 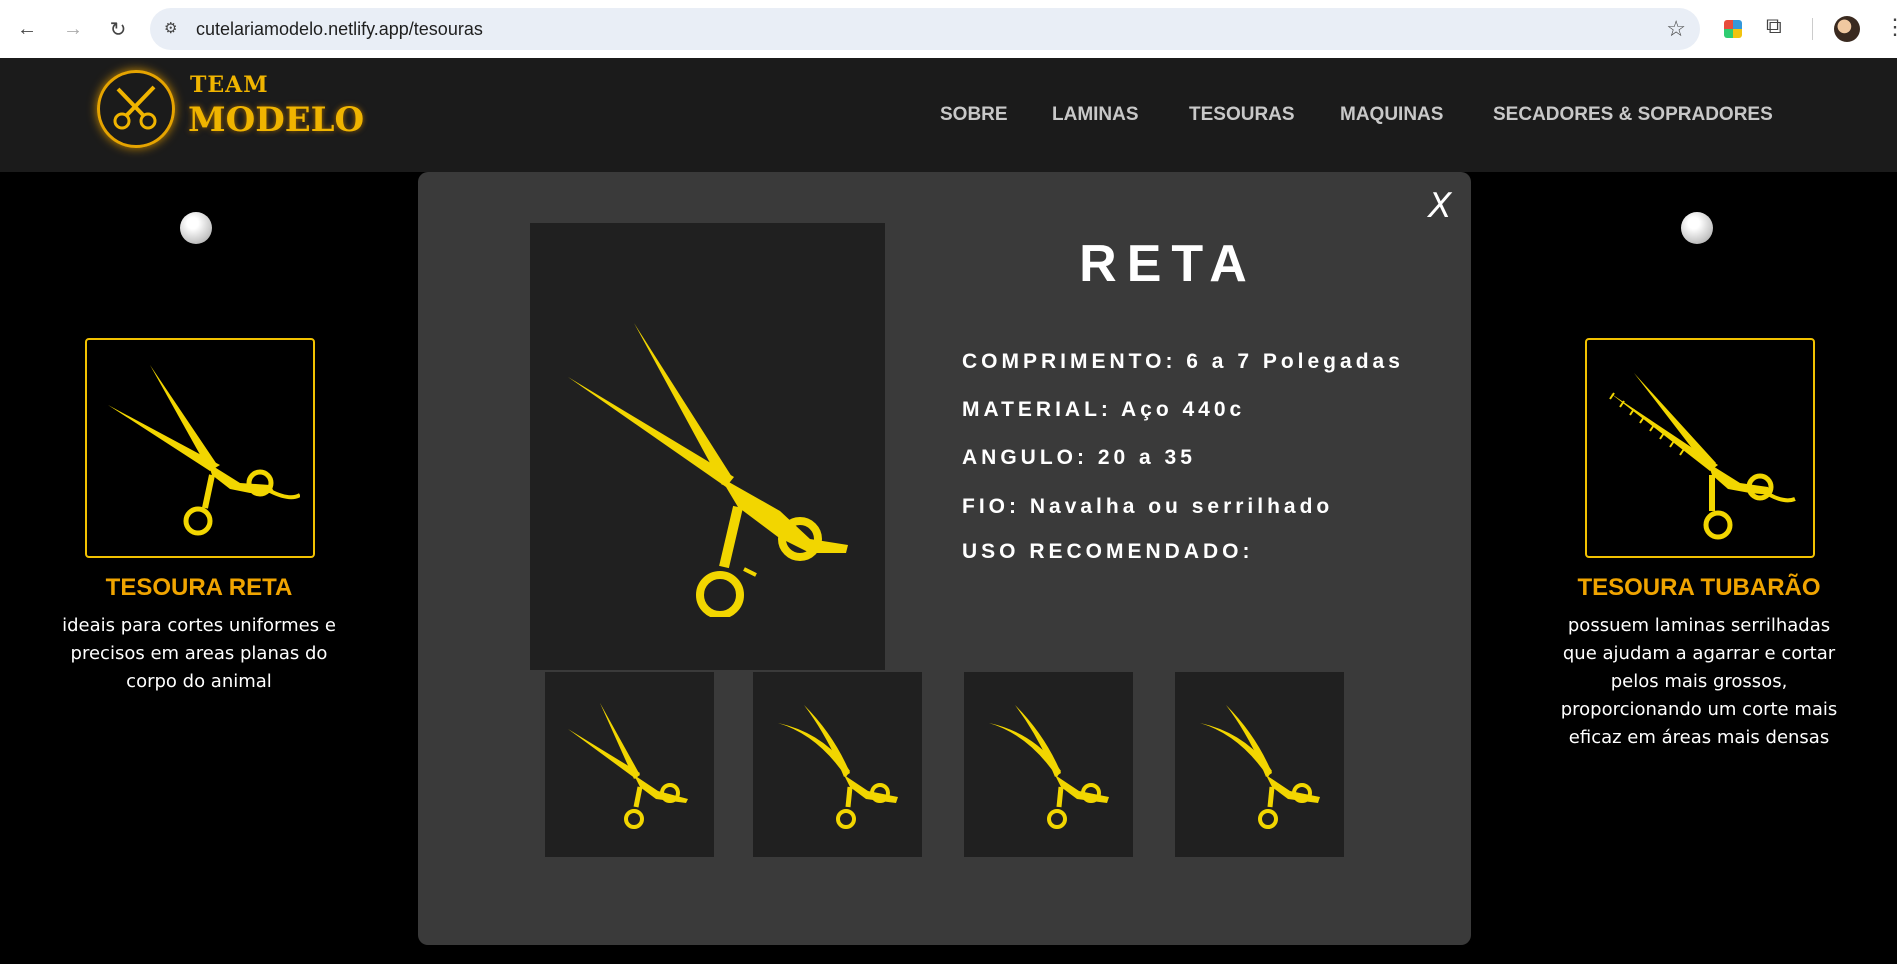 I want to click on nav-secadores: SECADORES & SOPRADORES, so click(x=1633, y=115).